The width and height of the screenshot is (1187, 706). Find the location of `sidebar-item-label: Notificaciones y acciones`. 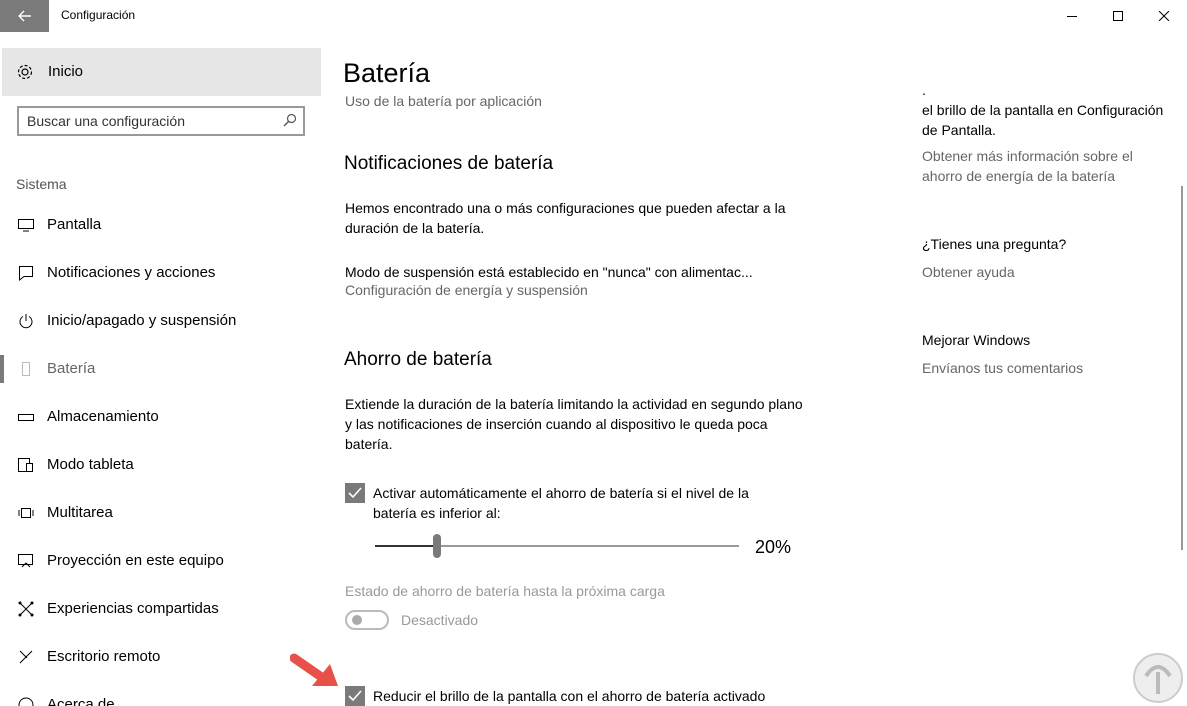

sidebar-item-label: Notificaciones y acciones is located at coordinates (131, 272).